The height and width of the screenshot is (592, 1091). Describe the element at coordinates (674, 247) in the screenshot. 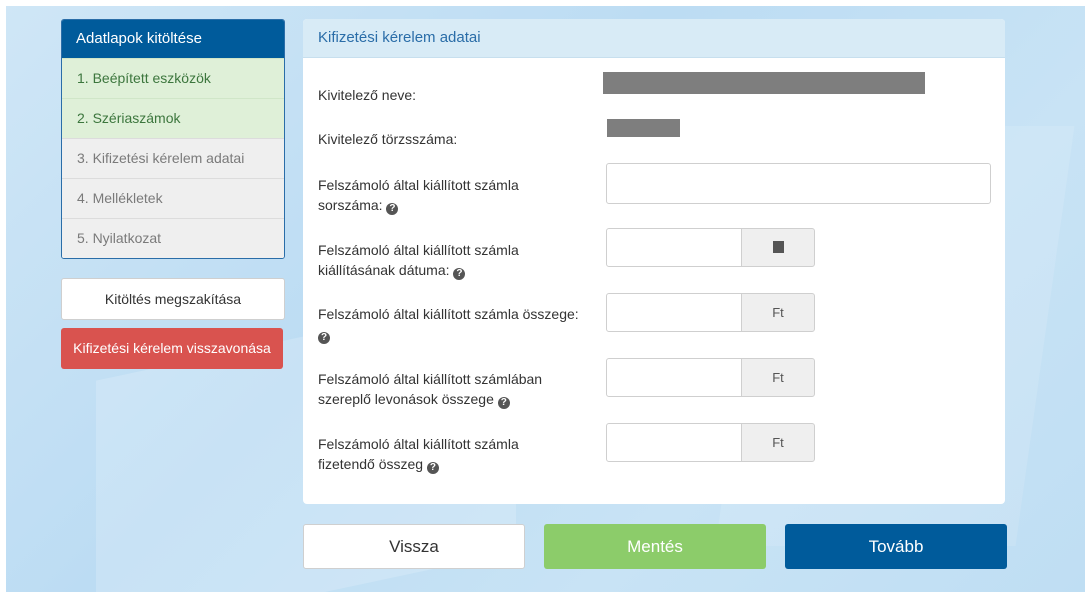

I see `invoice-date-input` at that location.